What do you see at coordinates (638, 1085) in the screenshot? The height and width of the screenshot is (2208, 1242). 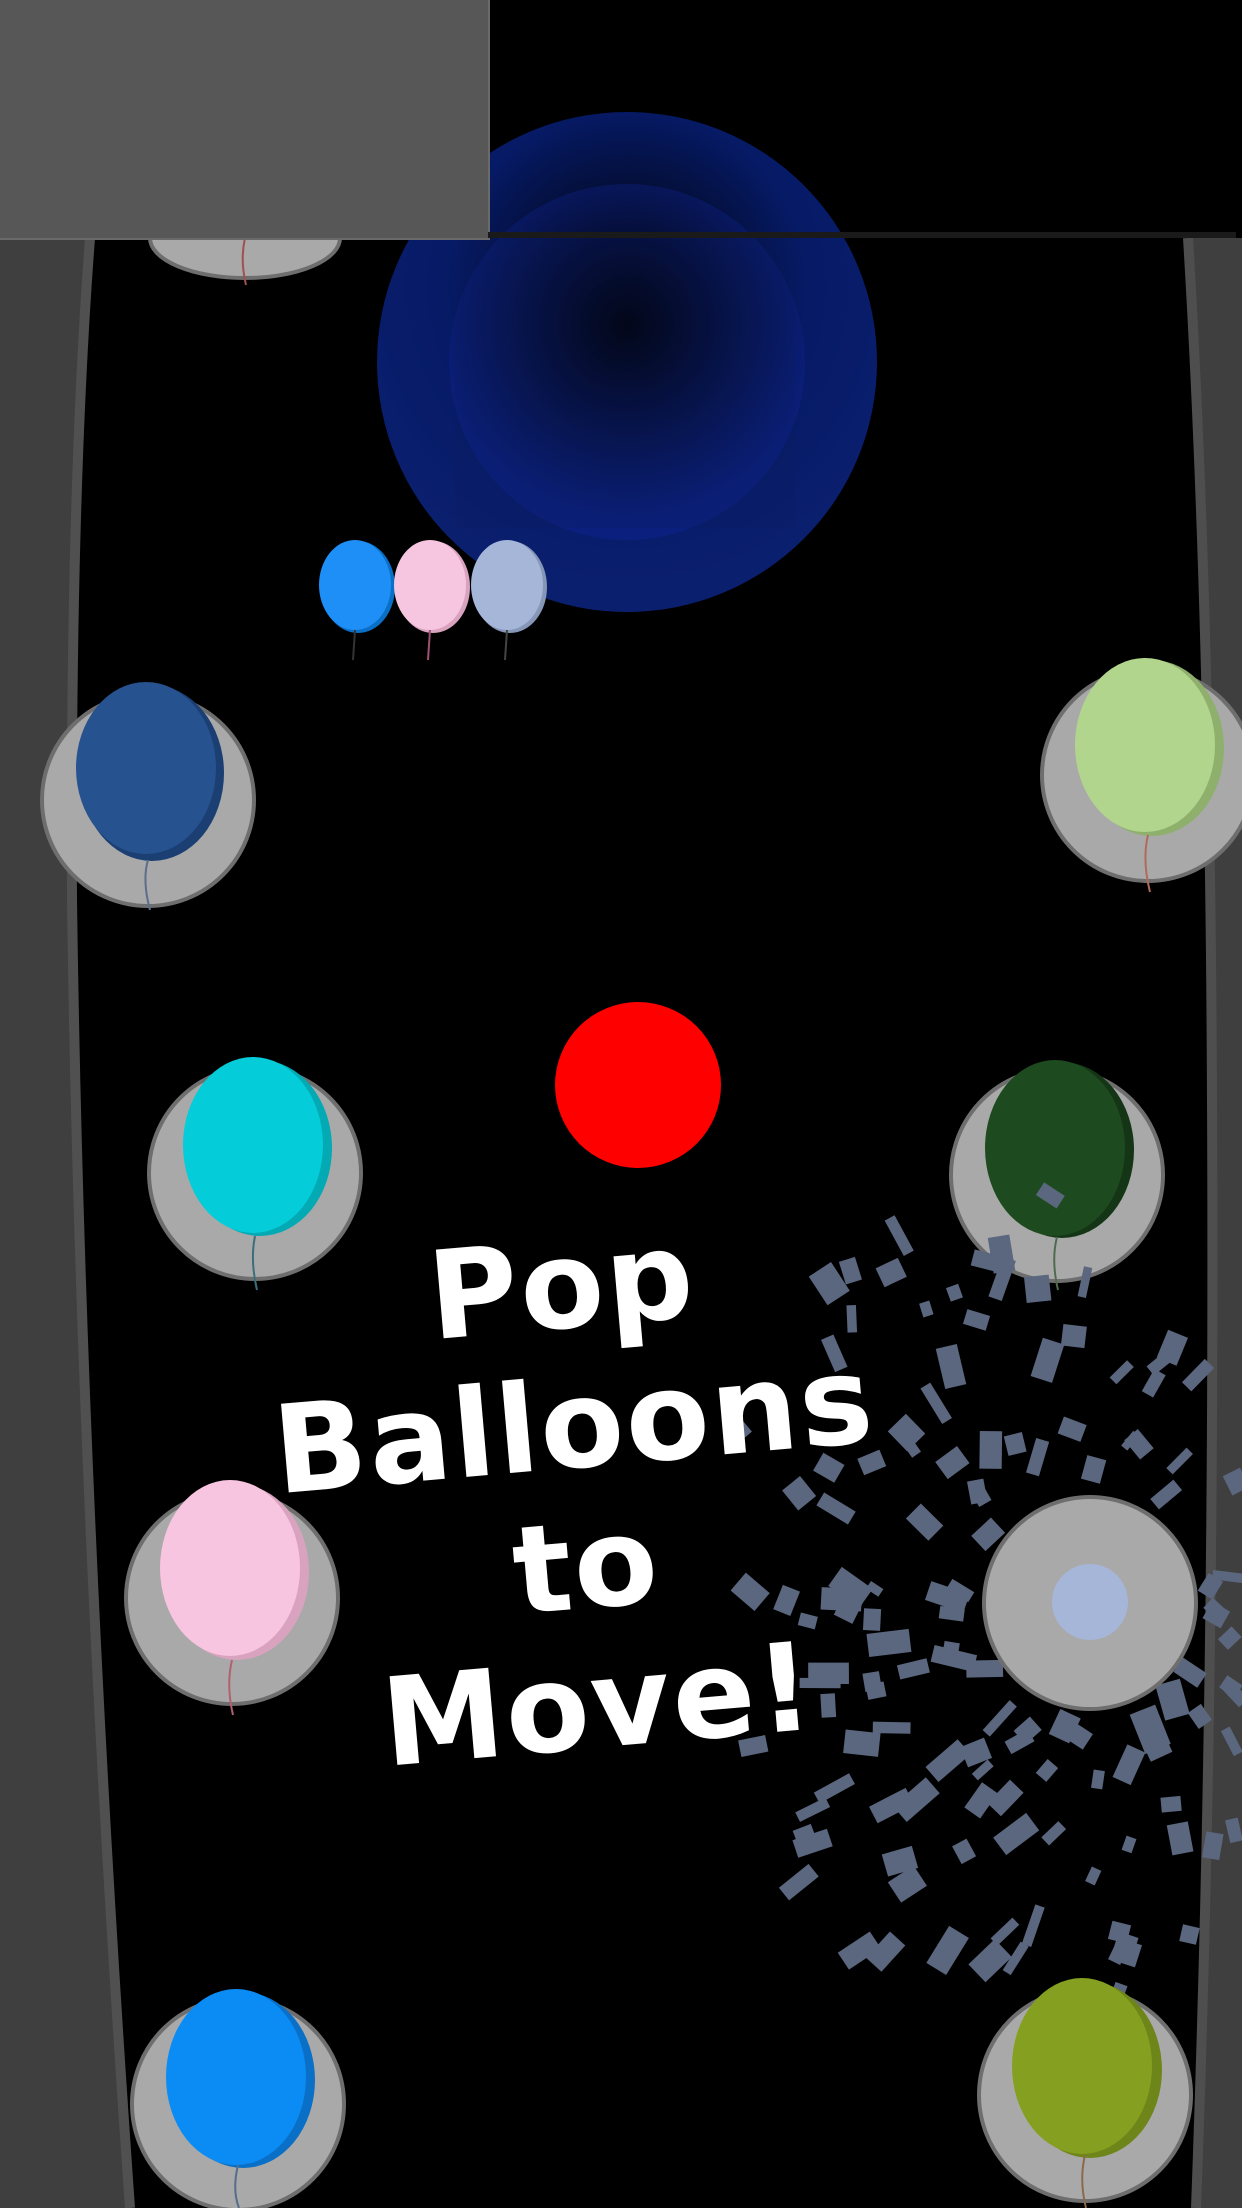 I see `player-ball` at bounding box center [638, 1085].